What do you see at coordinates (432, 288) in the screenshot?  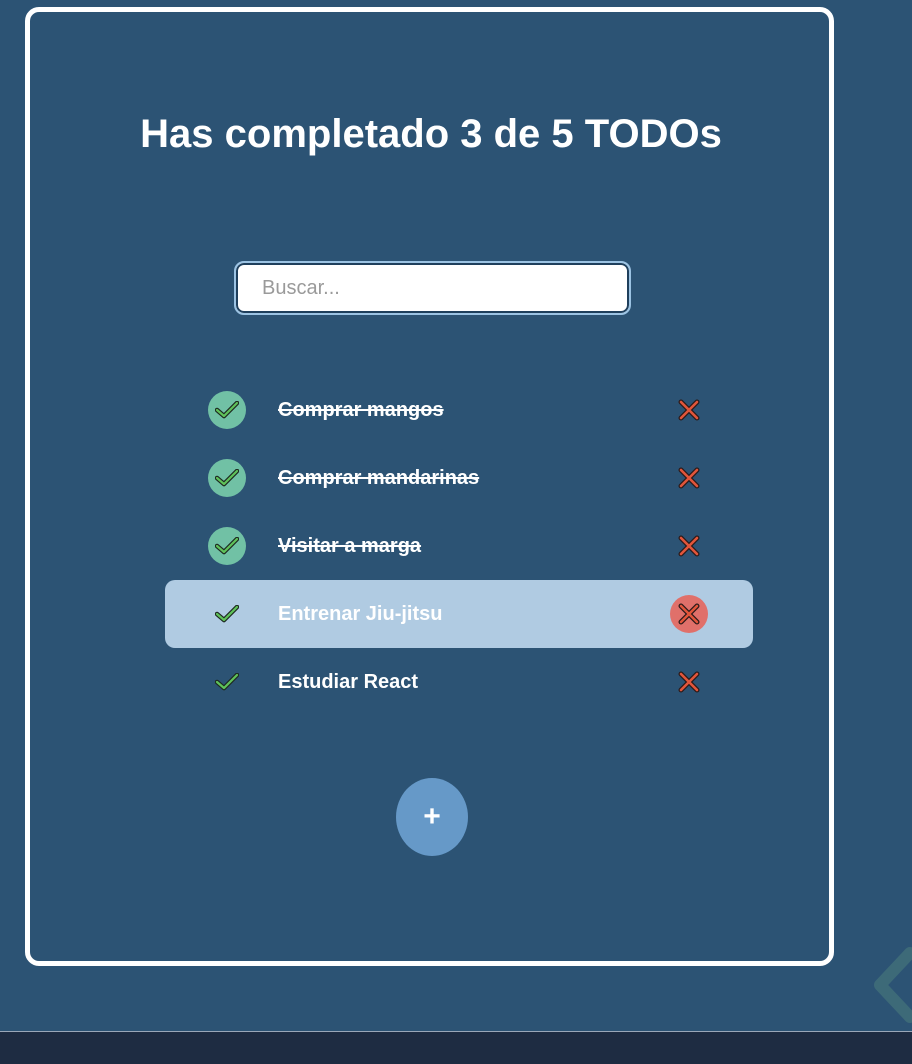 I see `search-input` at bounding box center [432, 288].